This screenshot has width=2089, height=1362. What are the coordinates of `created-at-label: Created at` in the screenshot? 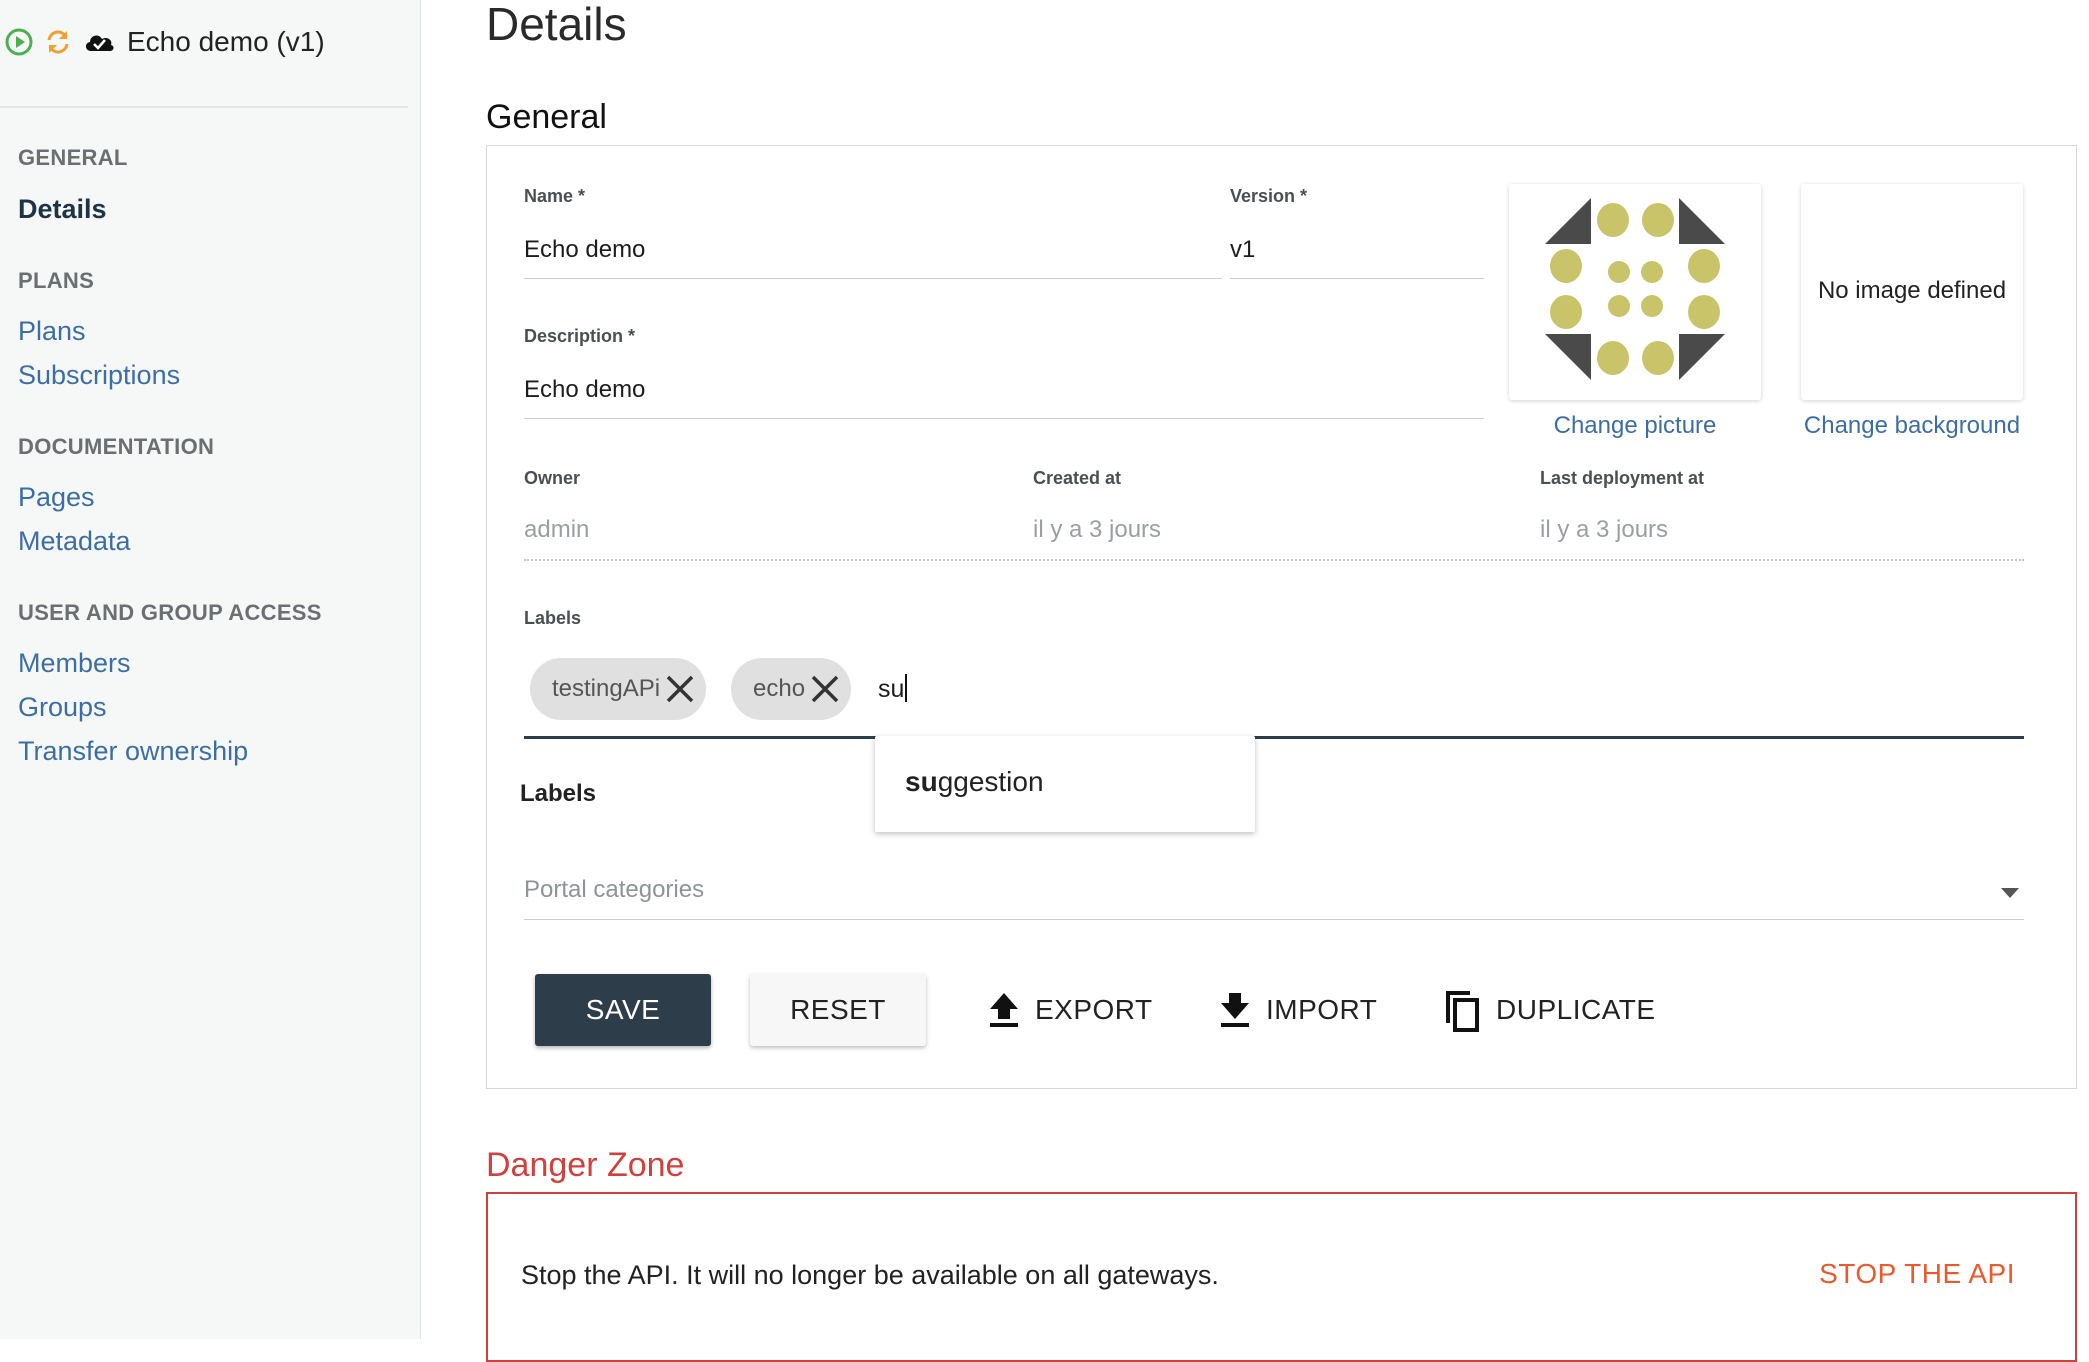 It's located at (1077, 478).